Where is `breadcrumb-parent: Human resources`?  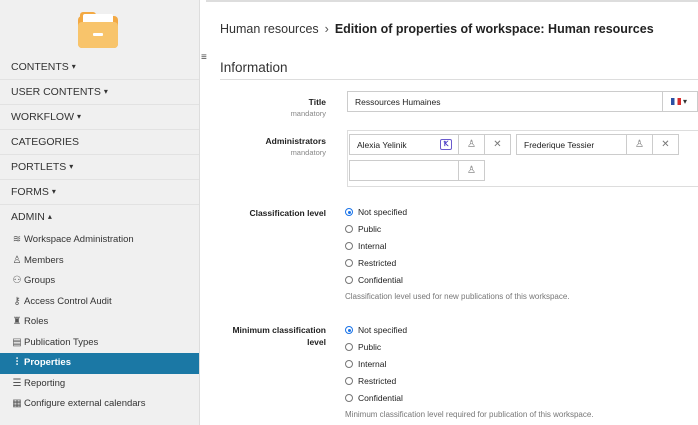
breadcrumb-parent: Human resources is located at coordinates (269, 29).